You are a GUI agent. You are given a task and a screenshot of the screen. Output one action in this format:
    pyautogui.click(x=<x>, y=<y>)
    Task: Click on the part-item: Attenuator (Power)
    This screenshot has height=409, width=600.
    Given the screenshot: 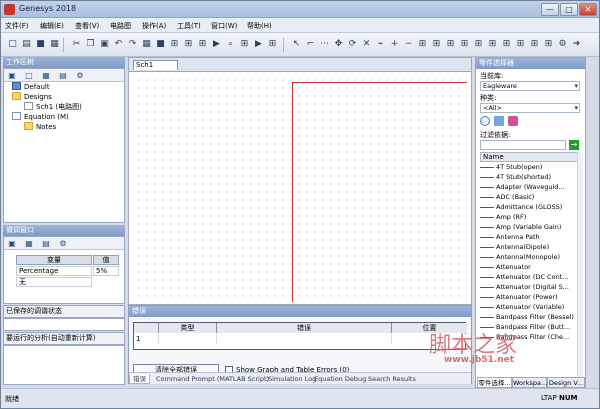 What is the action you would take?
    pyautogui.click(x=528, y=297)
    